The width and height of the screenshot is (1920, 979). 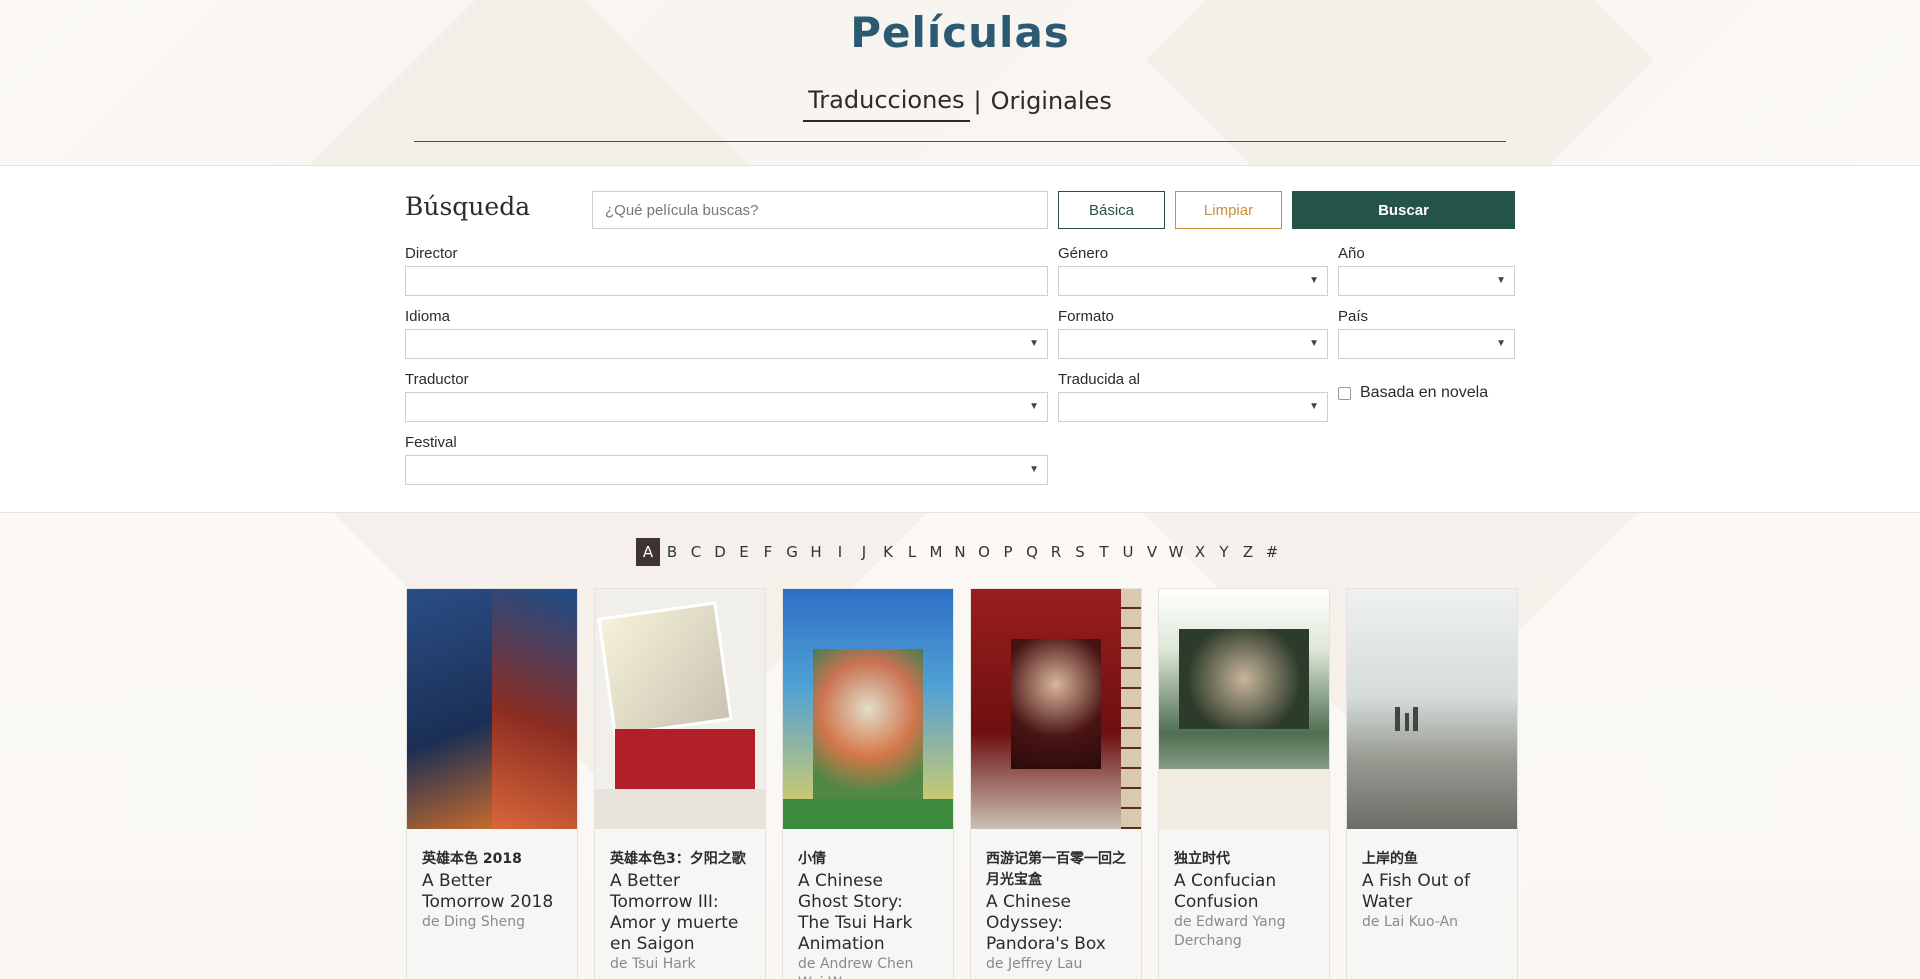 What do you see at coordinates (1051, 104) in the screenshot?
I see `tab-originales: Originales` at bounding box center [1051, 104].